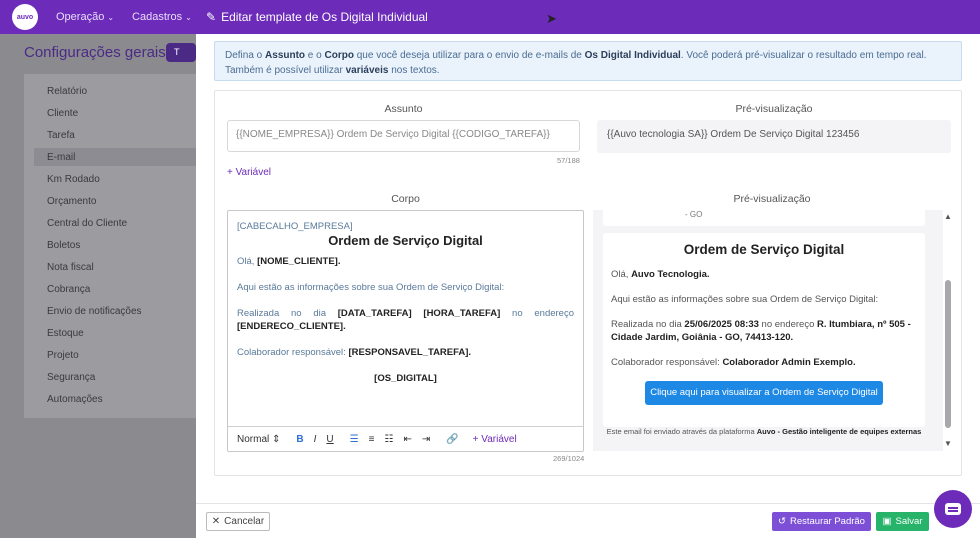 This screenshot has width=980, height=538. I want to click on preview-collab: Colaborador Admin Exemplo., so click(789, 362).